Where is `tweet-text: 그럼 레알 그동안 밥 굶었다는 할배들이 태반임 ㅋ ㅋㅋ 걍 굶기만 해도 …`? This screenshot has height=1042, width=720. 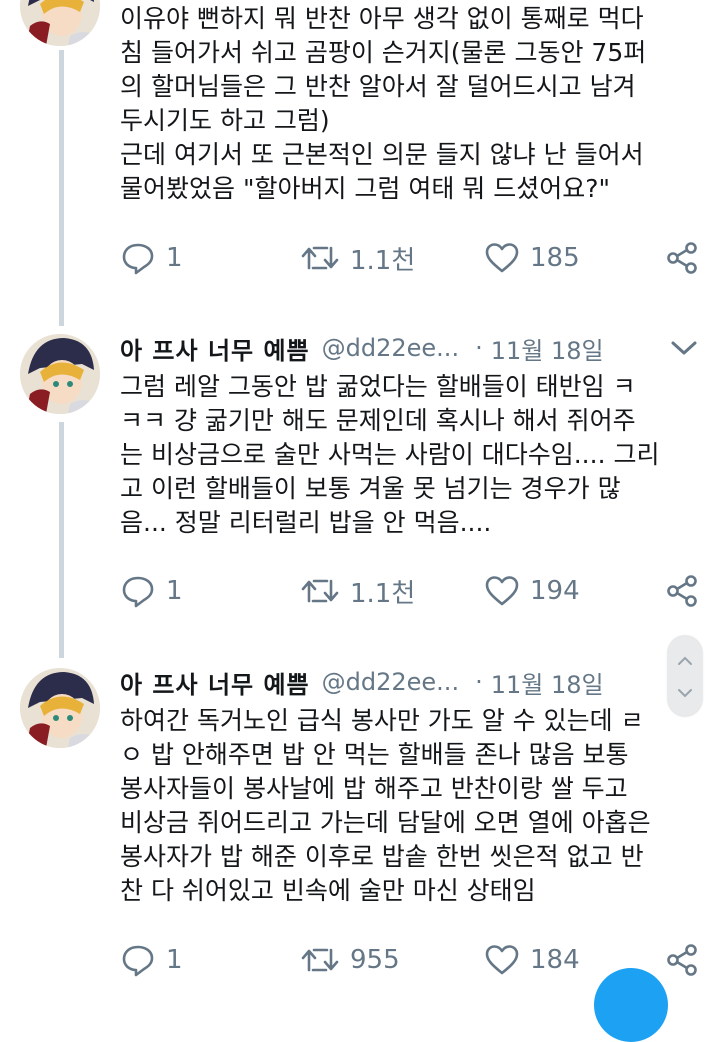 tweet-text: 그럼 레알 그동안 밥 굶었다는 할배들이 태반임 ㅋ ㅋㅋ 걍 굶기만 해도 … is located at coordinates (410, 455).